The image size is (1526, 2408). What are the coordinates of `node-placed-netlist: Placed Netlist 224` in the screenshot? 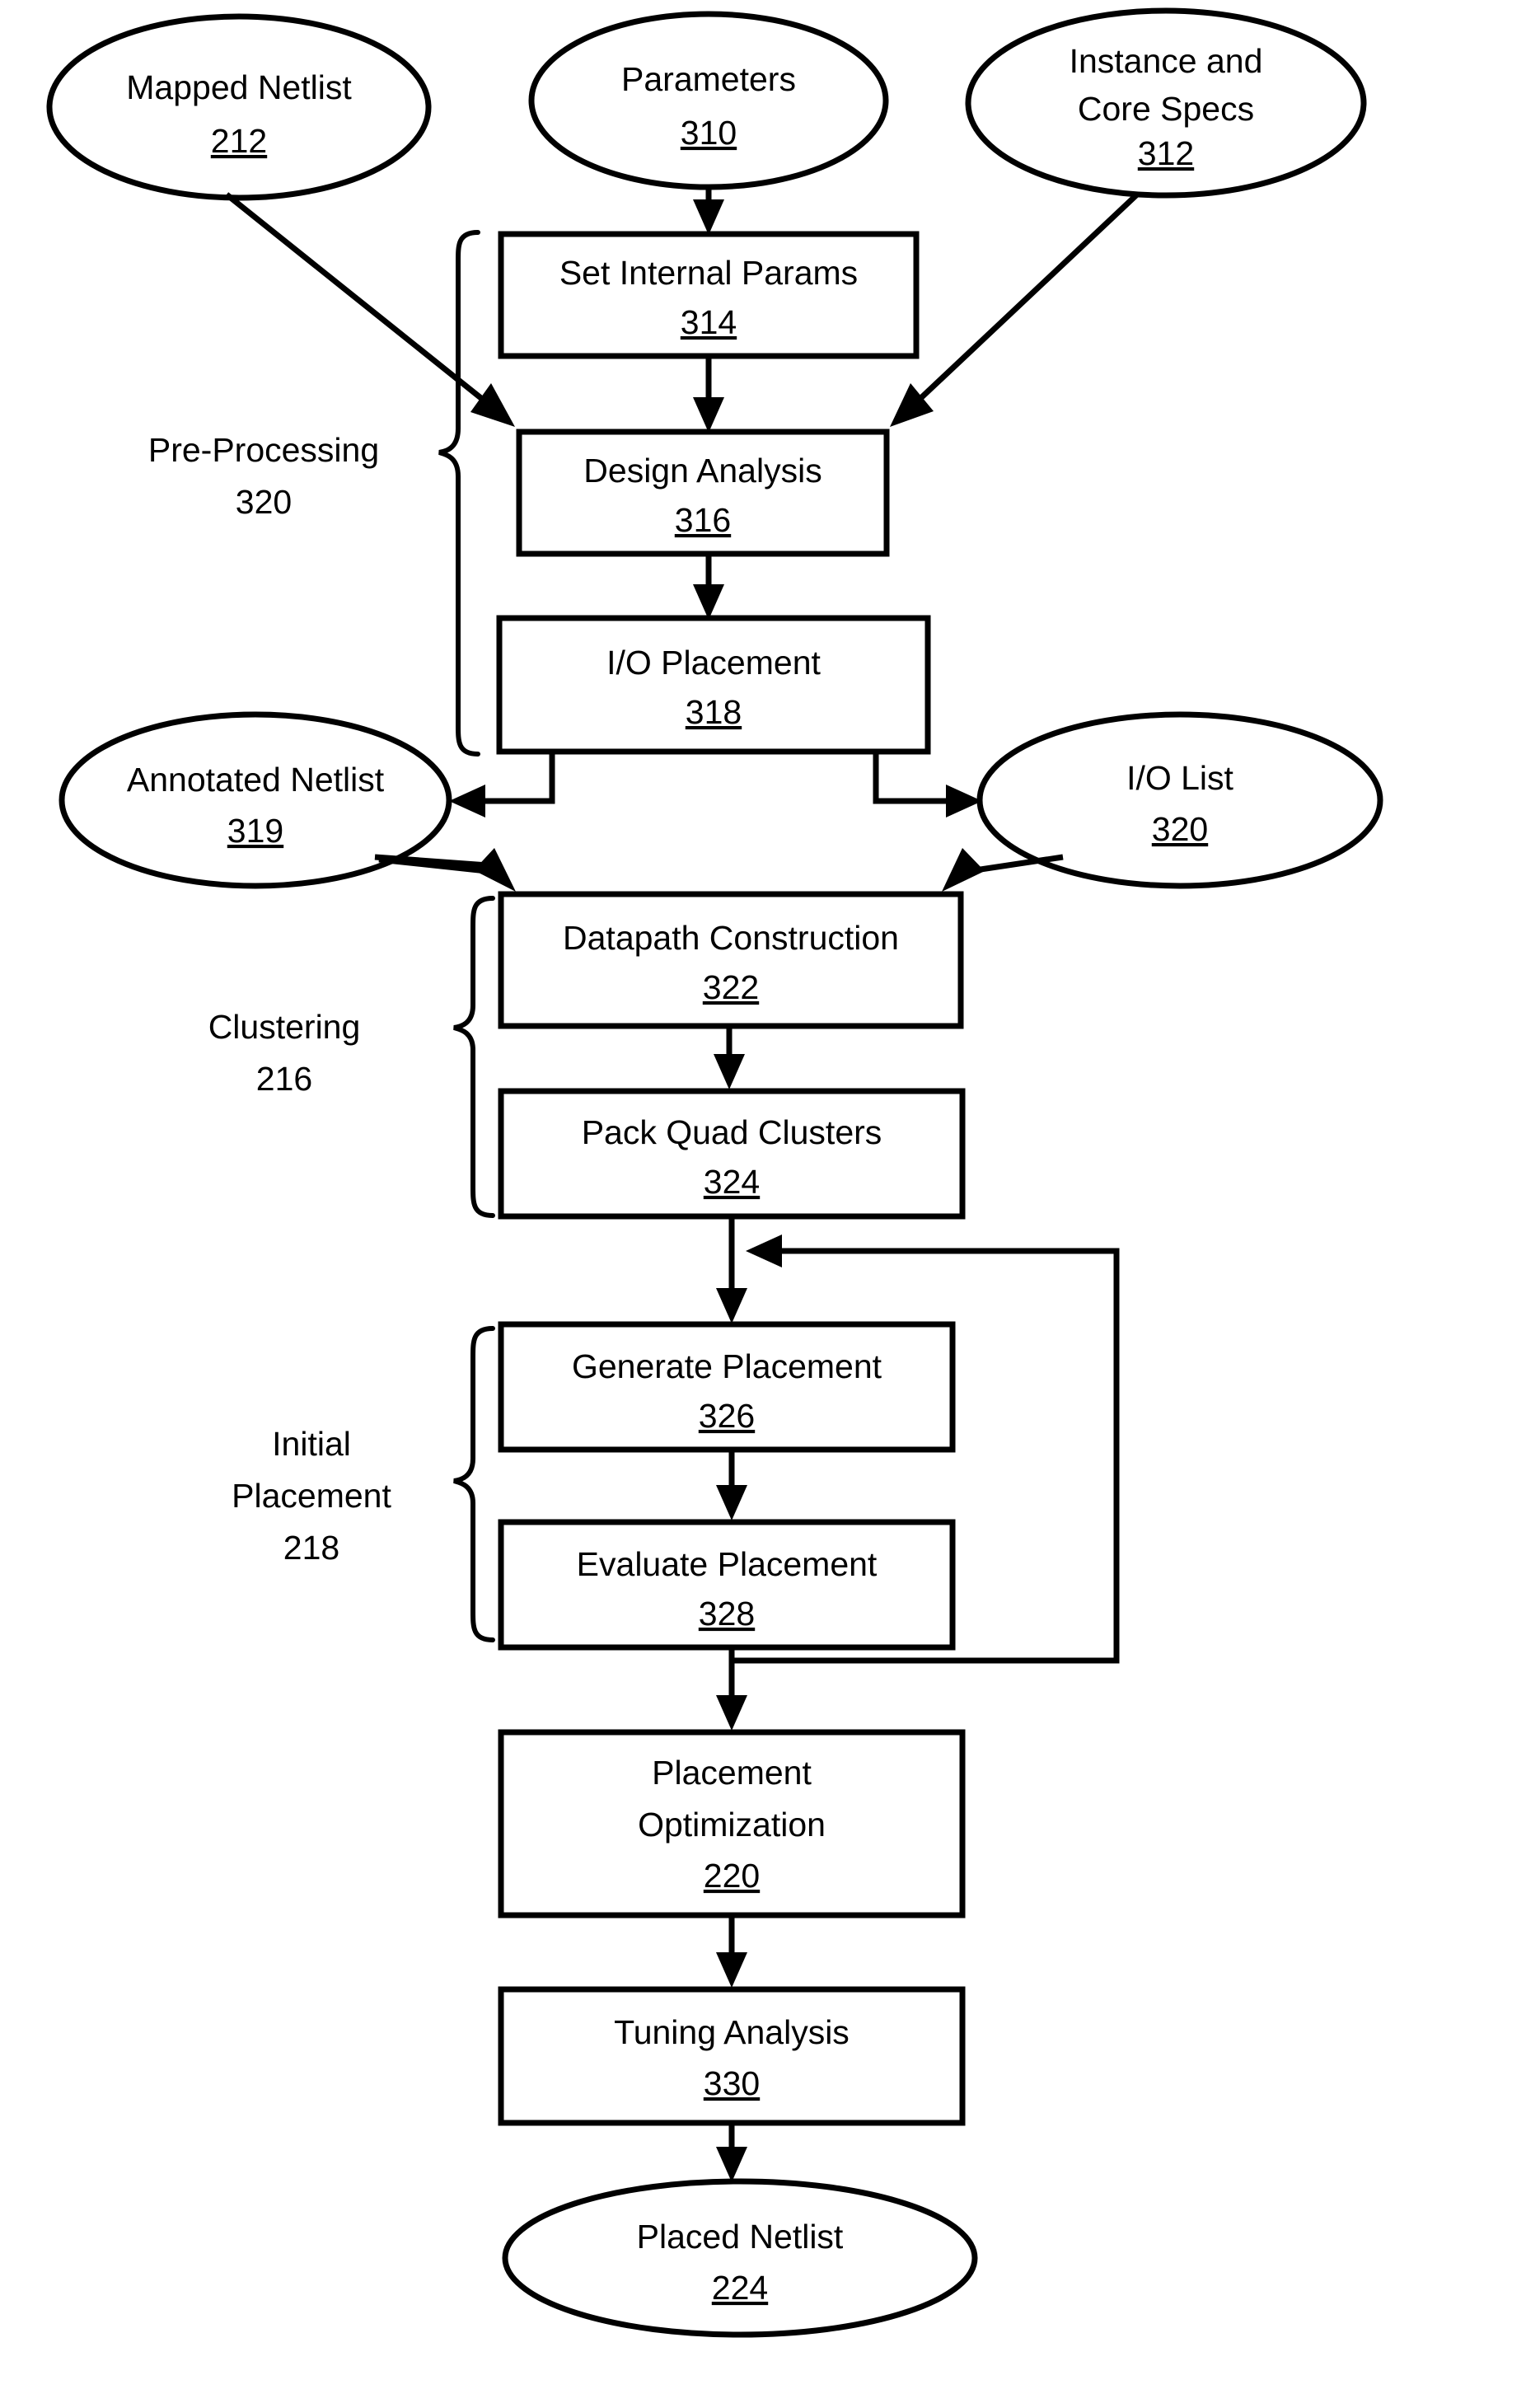 It's located at (740, 2258).